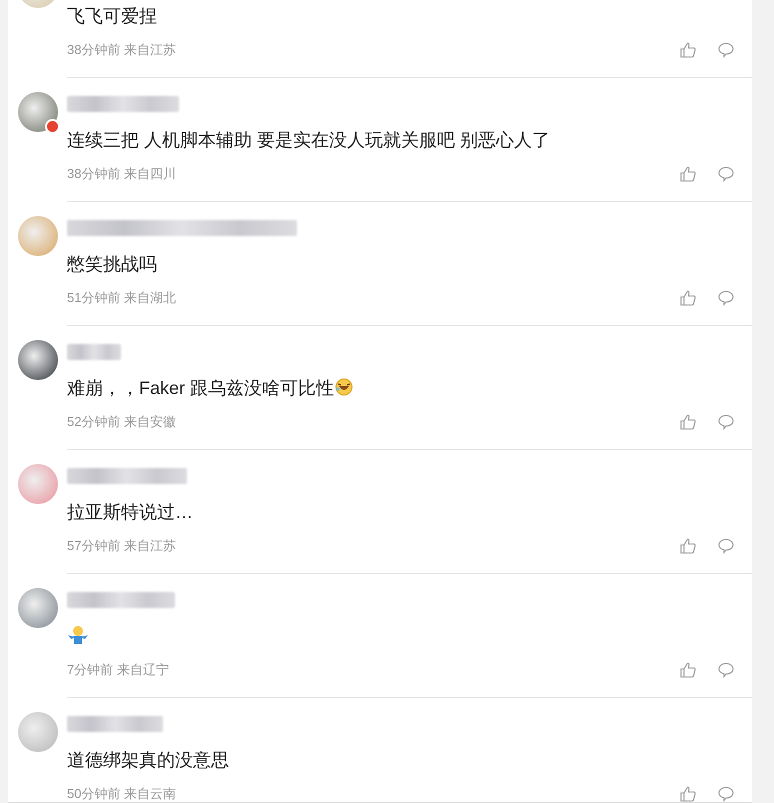 The width and height of the screenshot is (774, 803). I want to click on laughing-emoji-icon, so click(344, 387).